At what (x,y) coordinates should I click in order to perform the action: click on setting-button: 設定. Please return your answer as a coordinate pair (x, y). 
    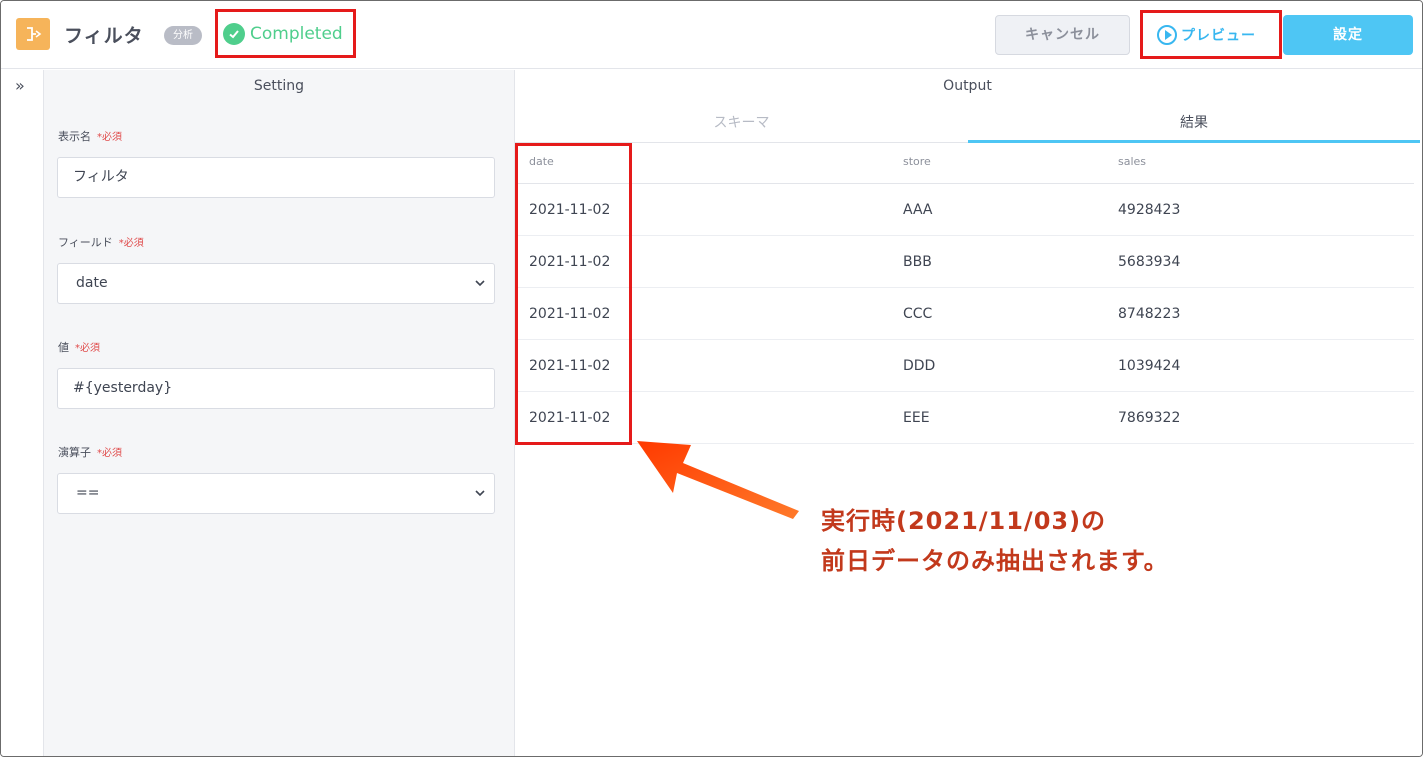
    Looking at the image, I should click on (1348, 35).